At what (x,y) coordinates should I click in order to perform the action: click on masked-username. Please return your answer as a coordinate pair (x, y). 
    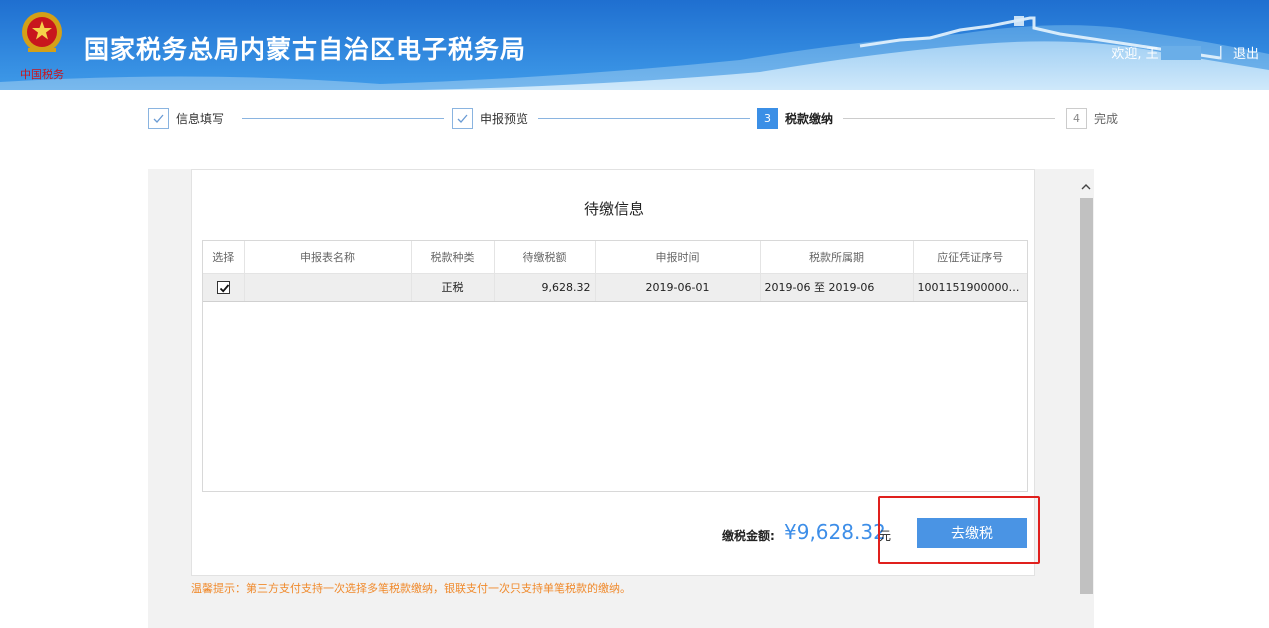
    Looking at the image, I should click on (1180, 52).